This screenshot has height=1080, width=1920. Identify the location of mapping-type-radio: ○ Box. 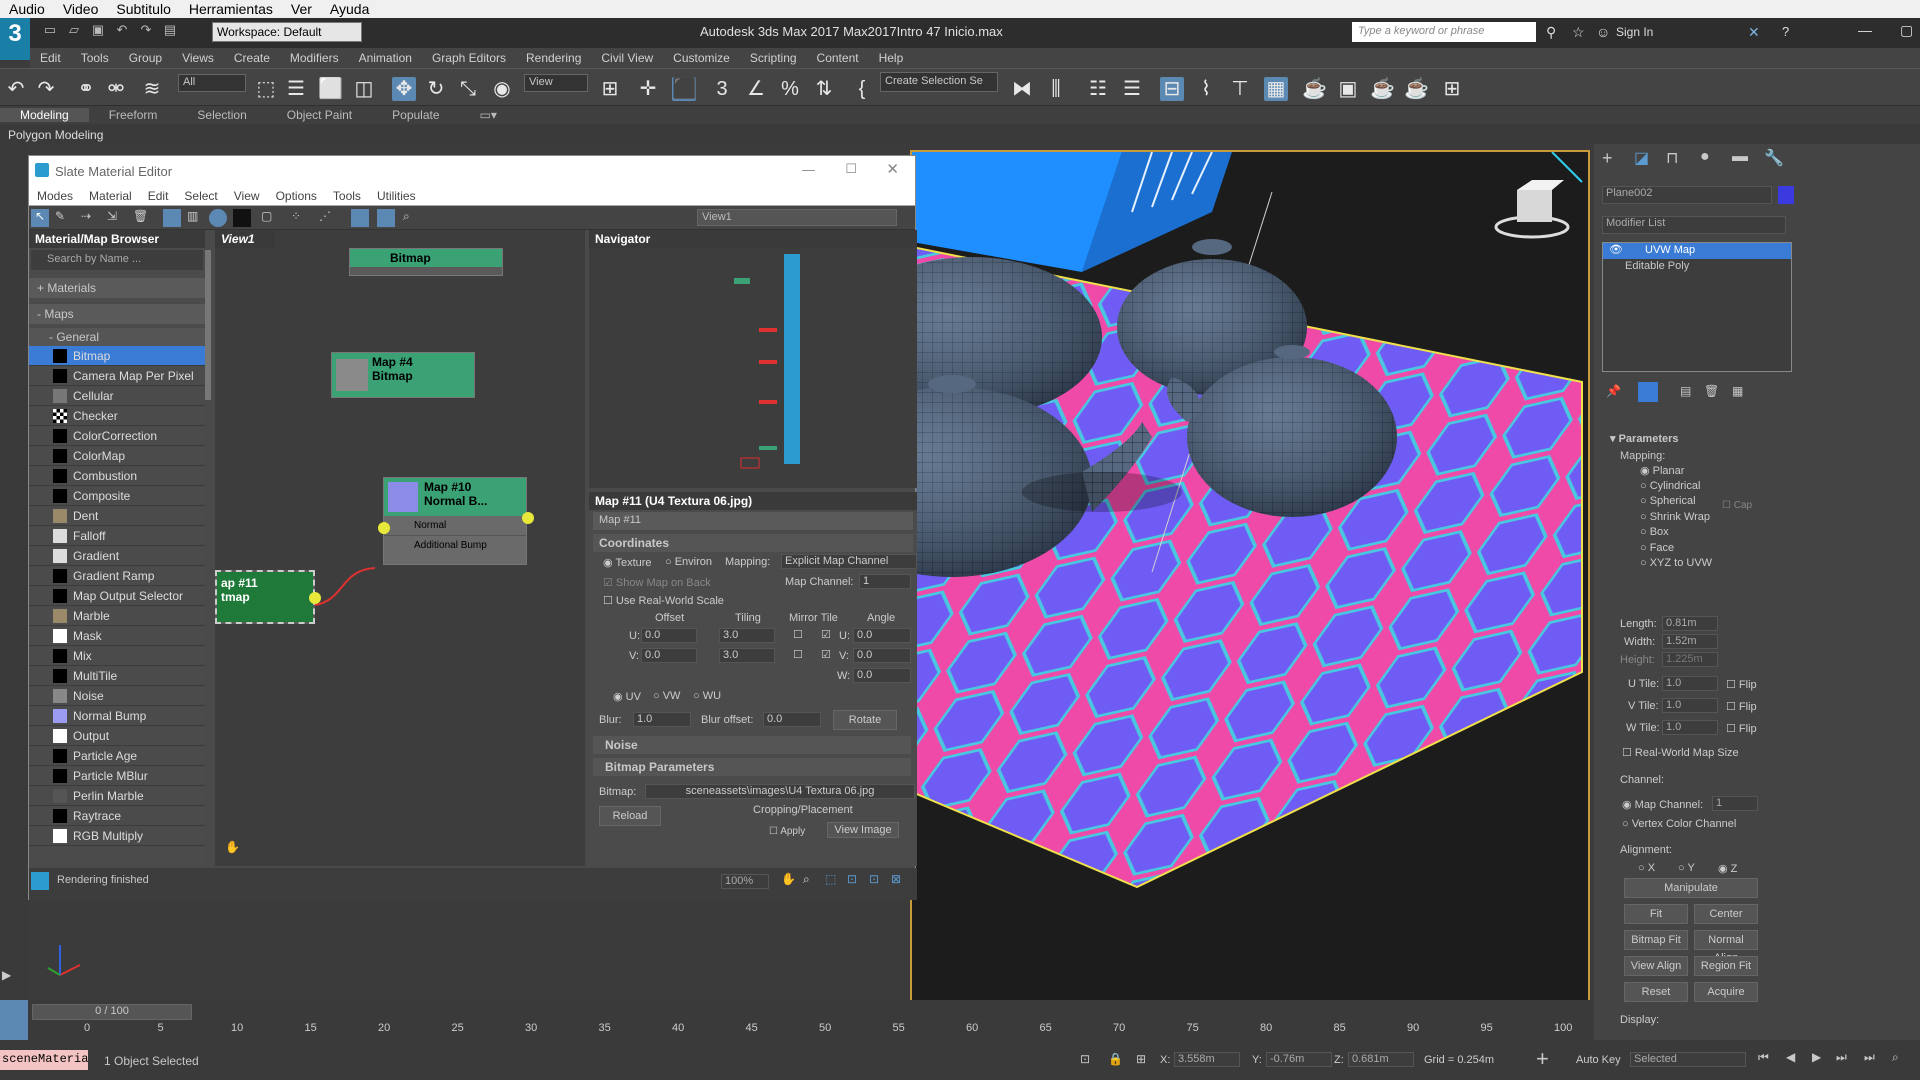
(1676, 534).